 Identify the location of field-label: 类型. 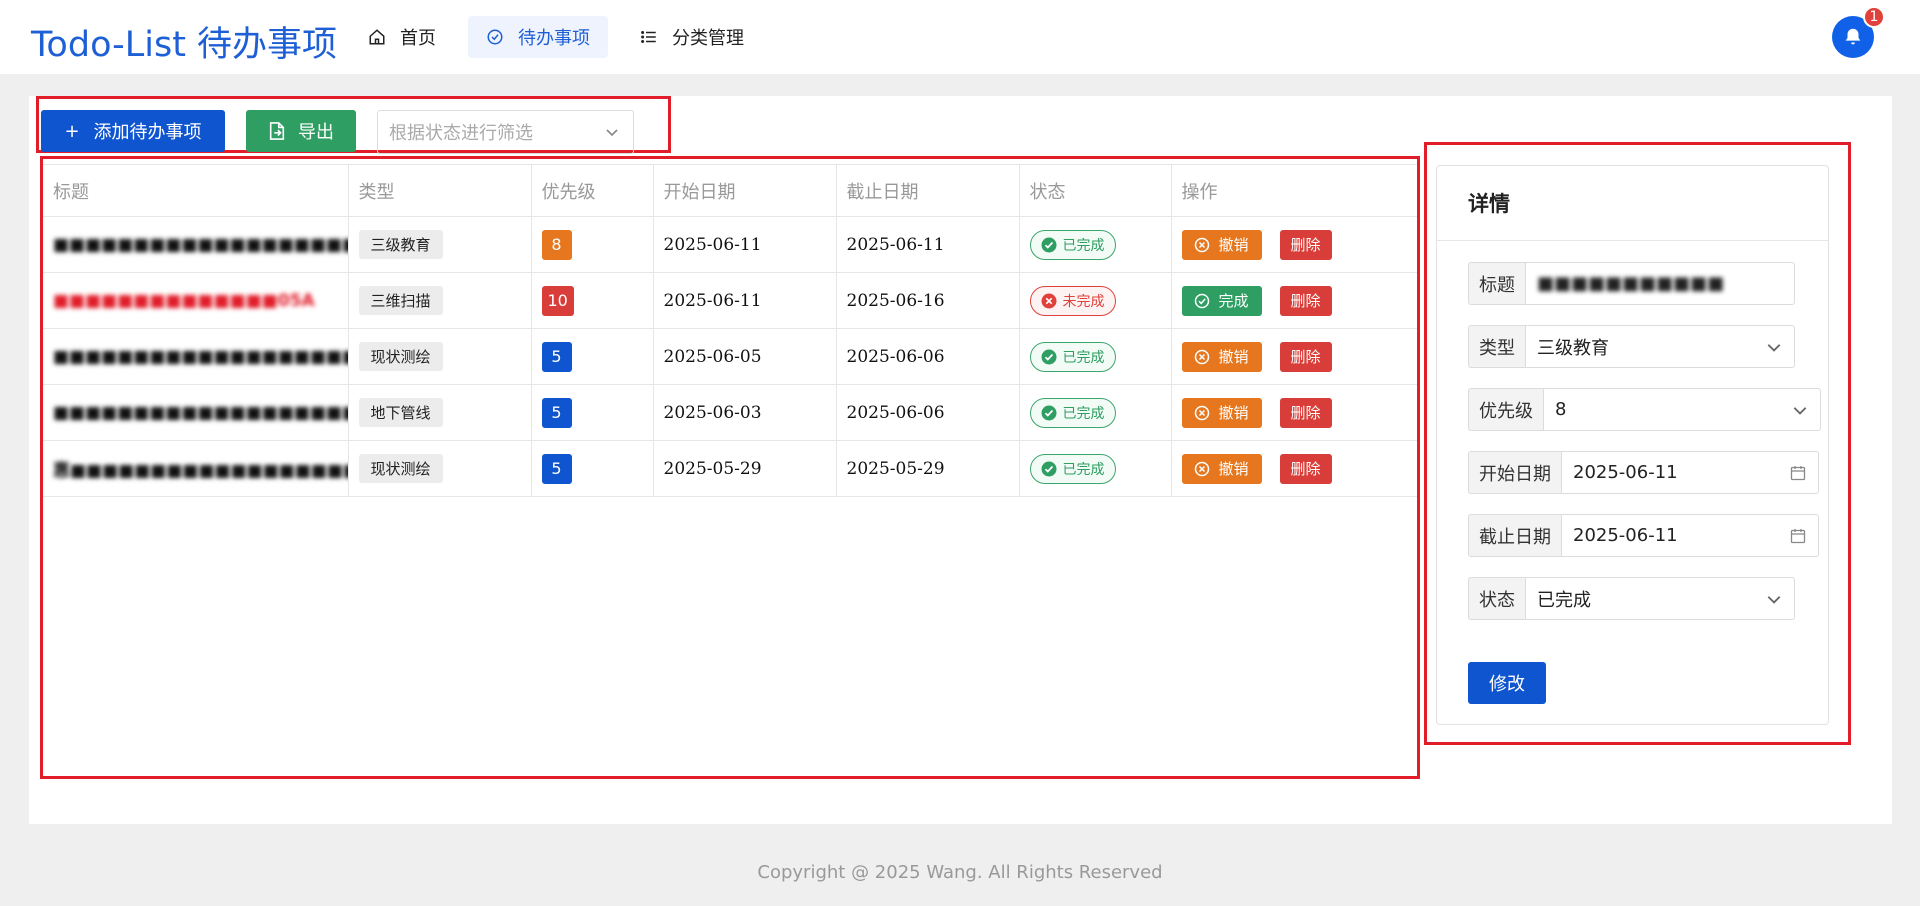
(1496, 346).